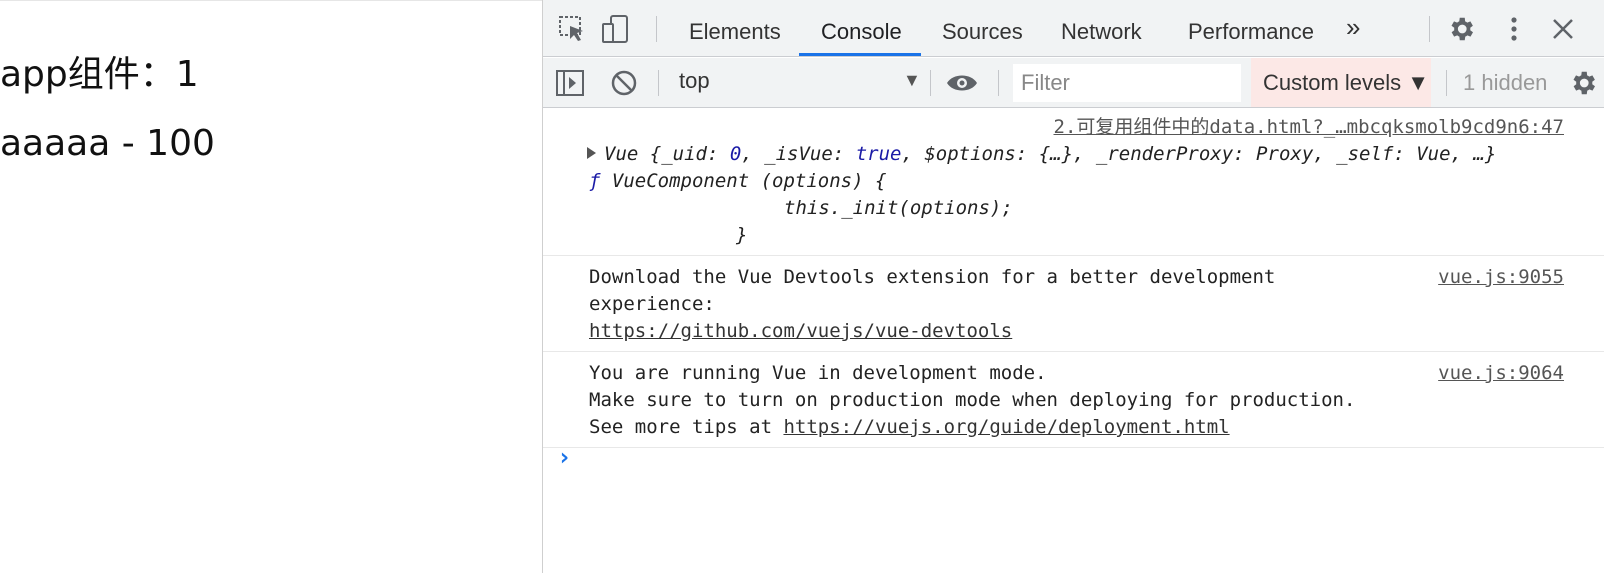  Describe the element at coordinates (99, 74) in the screenshot. I see `app-component-text: app组件：1` at that location.